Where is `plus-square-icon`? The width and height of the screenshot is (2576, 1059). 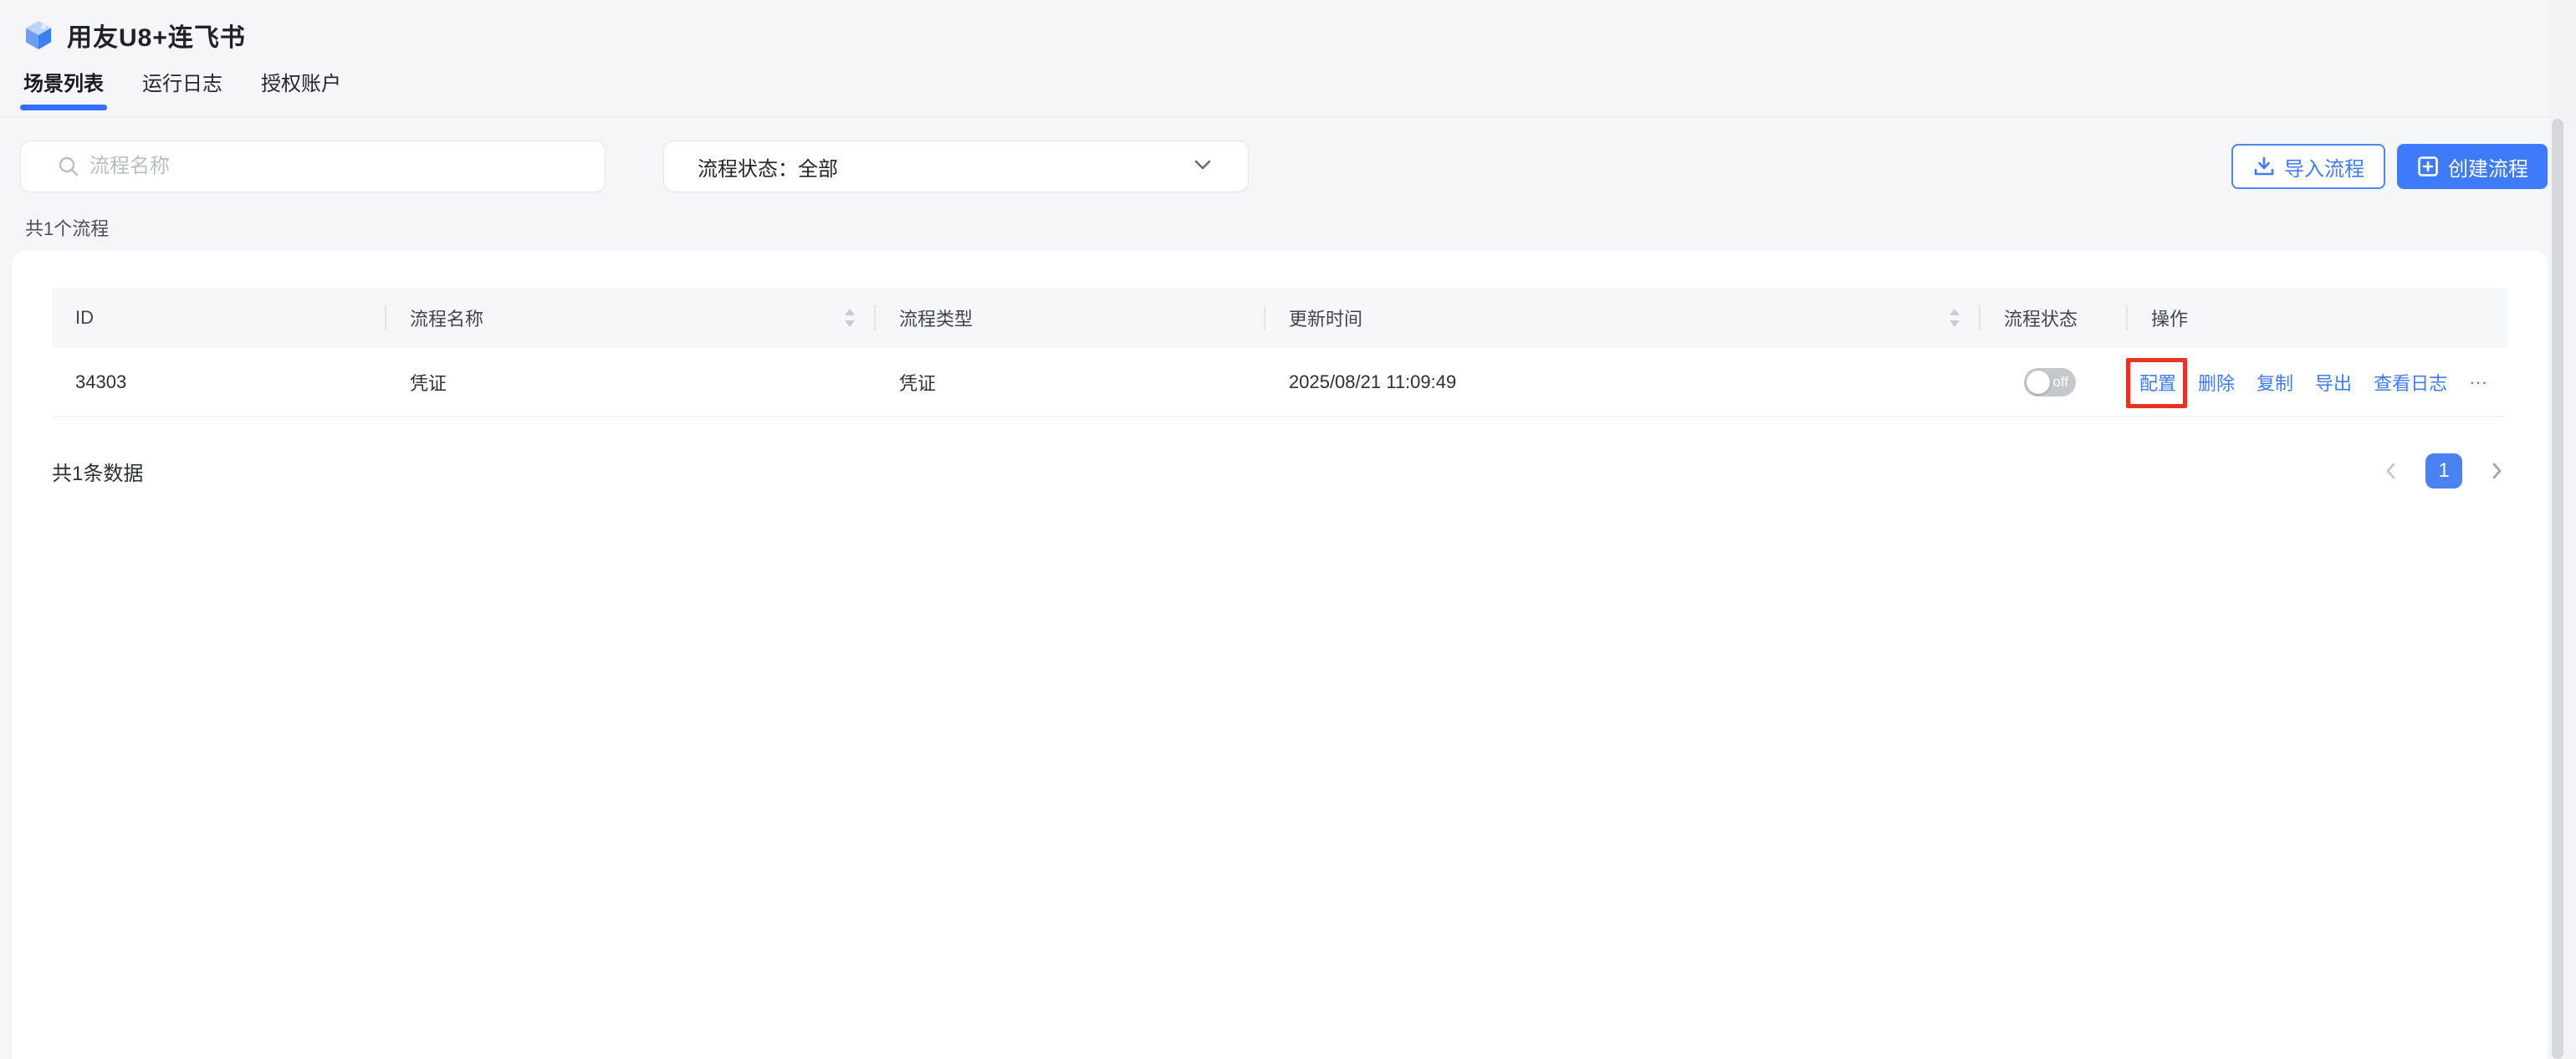
plus-square-icon is located at coordinates (2428, 166).